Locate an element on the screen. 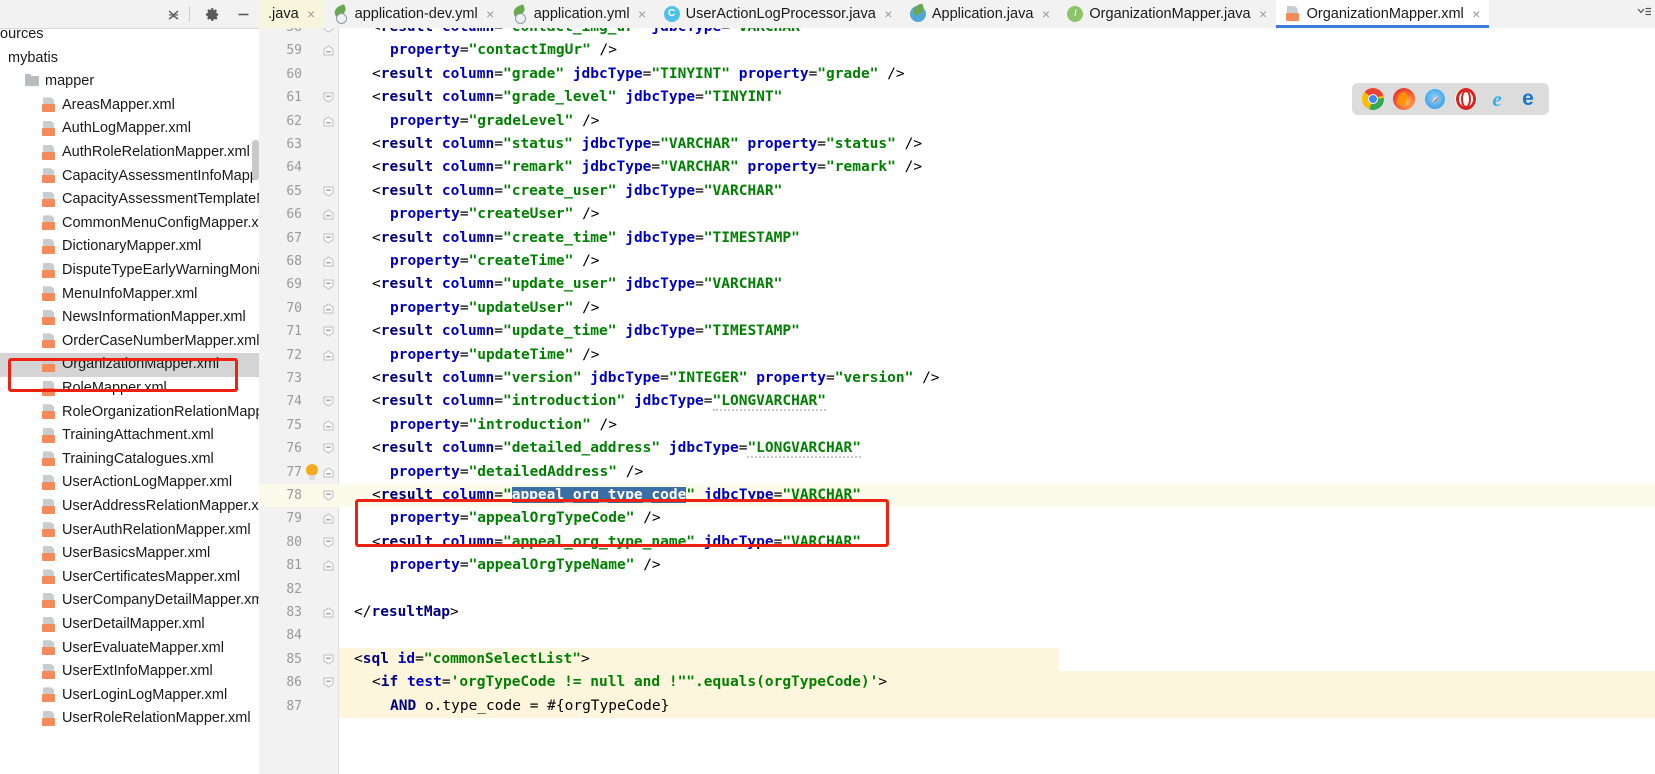 The width and height of the screenshot is (1655, 774). tree-file-item: <> TrainingAttachment.xml is located at coordinates (129, 436).